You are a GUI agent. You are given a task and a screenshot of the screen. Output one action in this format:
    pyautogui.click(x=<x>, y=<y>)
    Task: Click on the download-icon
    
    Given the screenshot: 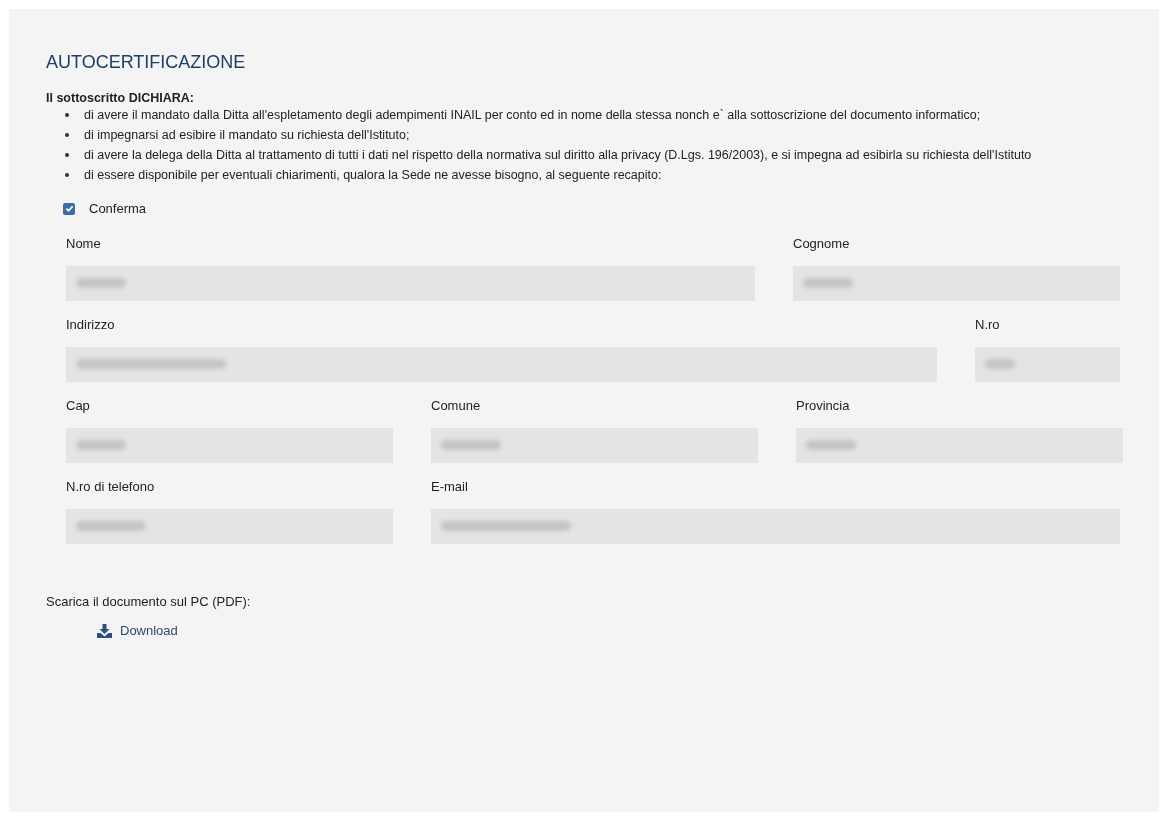 What is the action you would take?
    pyautogui.click(x=104, y=630)
    